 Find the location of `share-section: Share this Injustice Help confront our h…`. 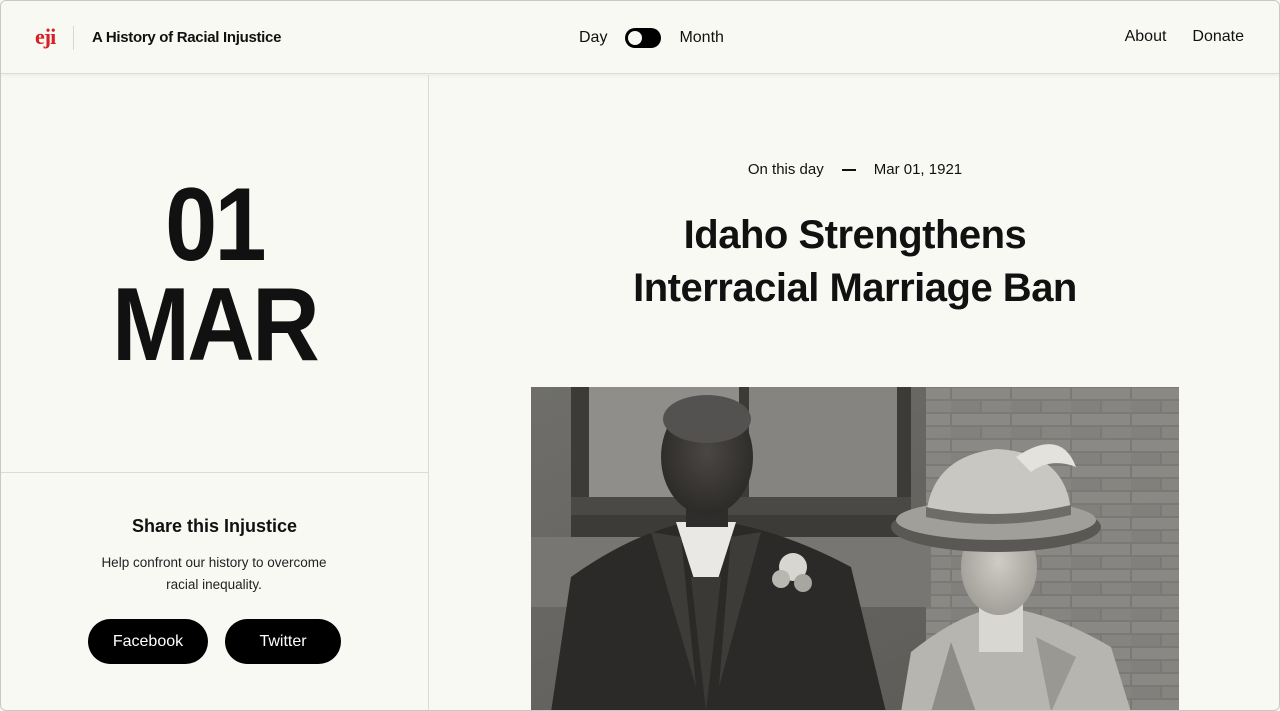

share-section: Share this Injustice Help confront our h… is located at coordinates (214, 592).